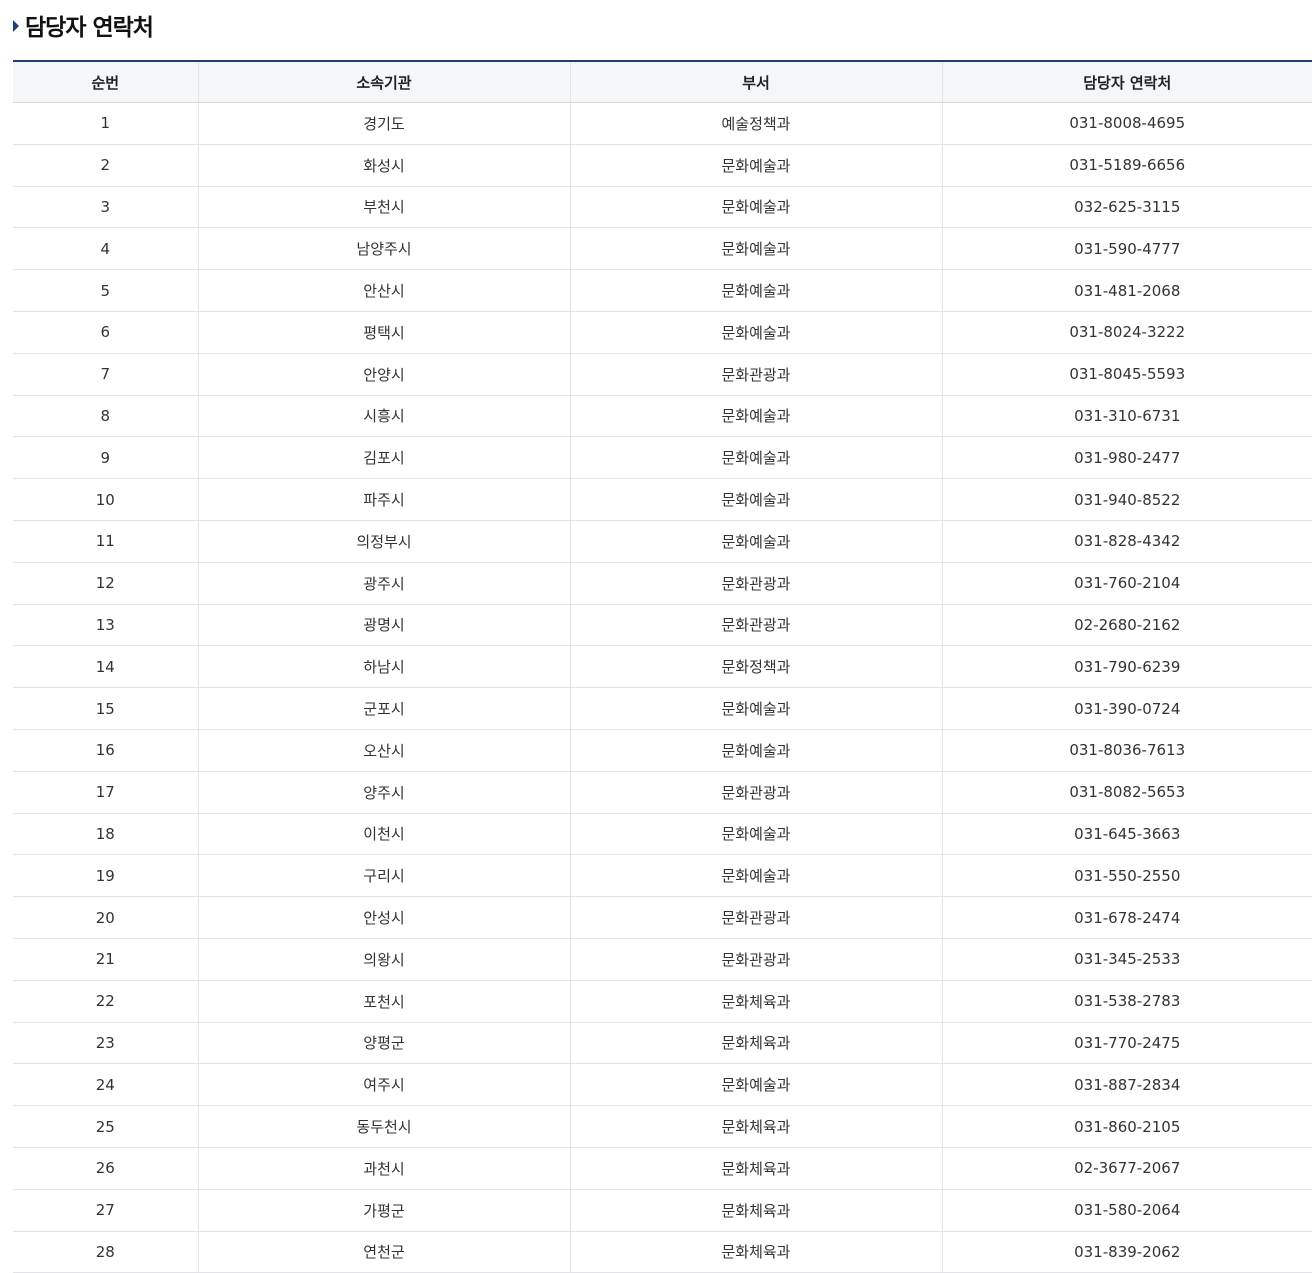  I want to click on table-row: 9 김포시 문화예술과 031-980-2477, so click(662, 458).